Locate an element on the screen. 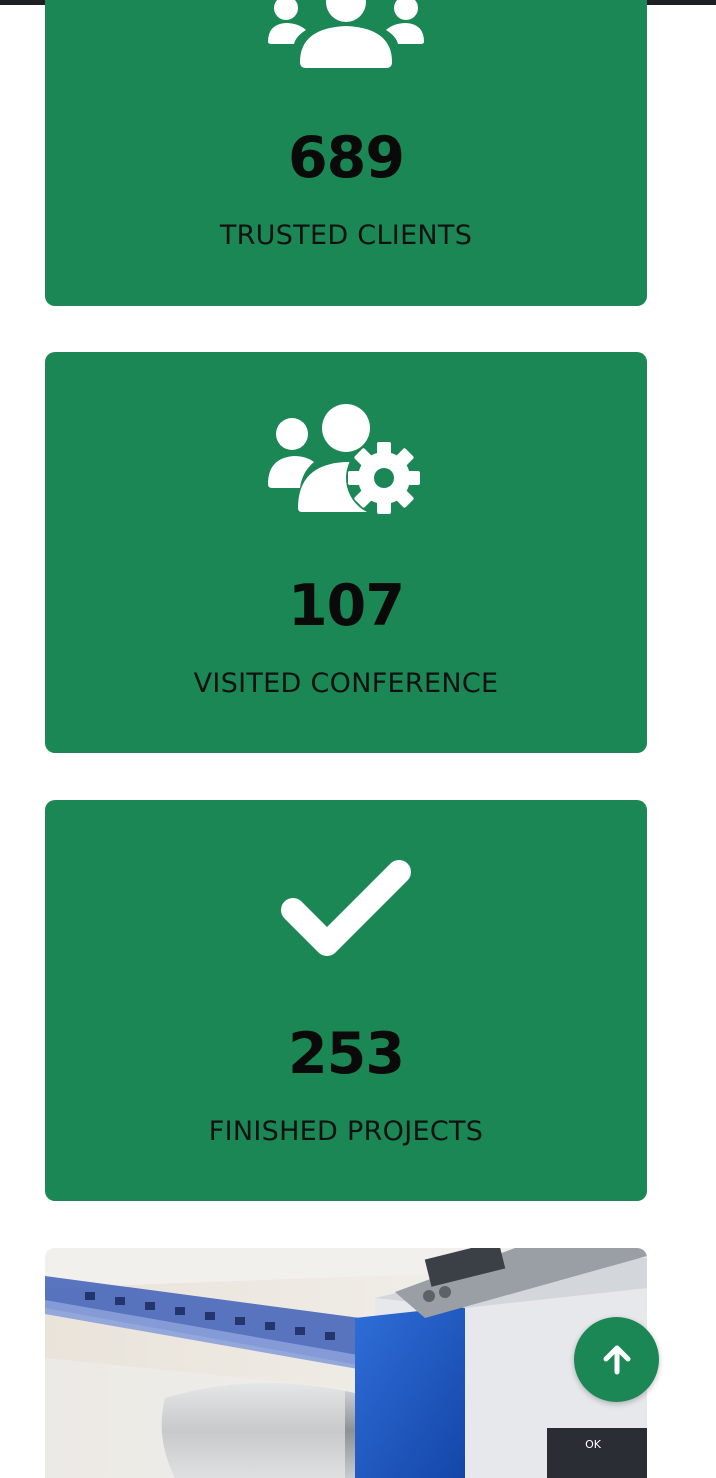  stat-number: 253 is located at coordinates (346, 1054).